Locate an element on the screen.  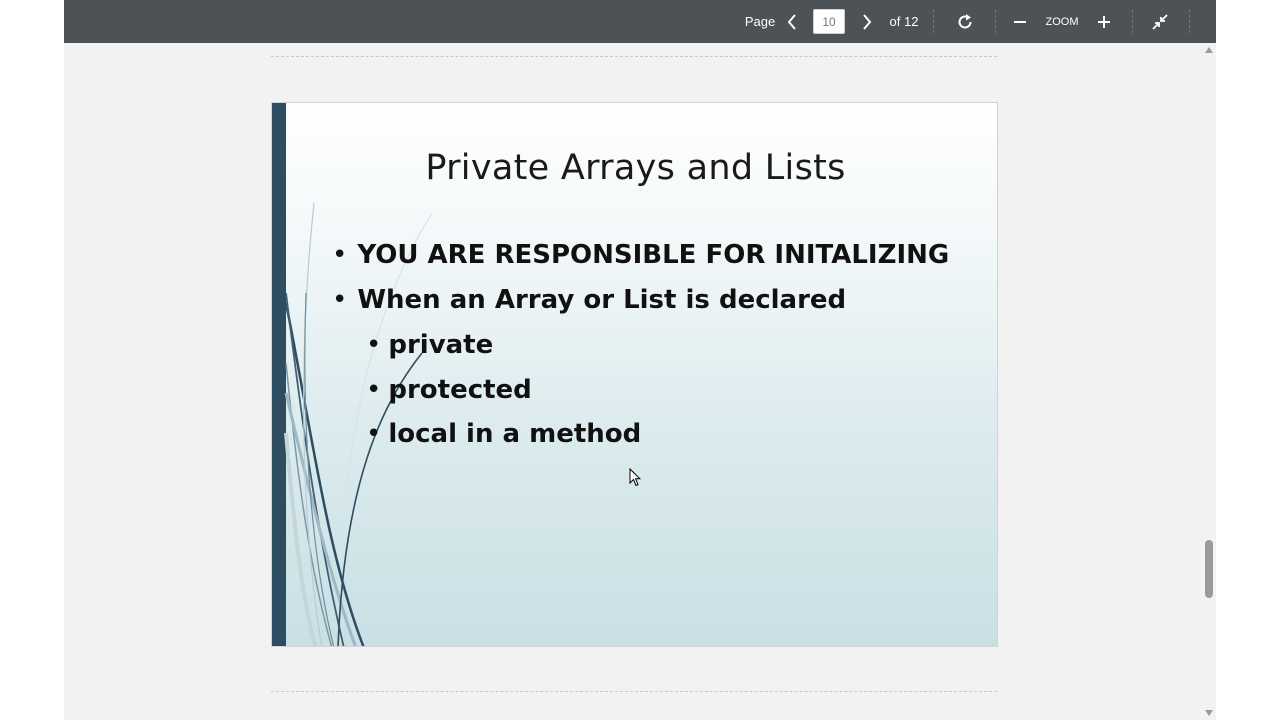
bullet-item: • YOU ARE RESPONSIBLE FOR INITALIZING is located at coordinates (640, 255).